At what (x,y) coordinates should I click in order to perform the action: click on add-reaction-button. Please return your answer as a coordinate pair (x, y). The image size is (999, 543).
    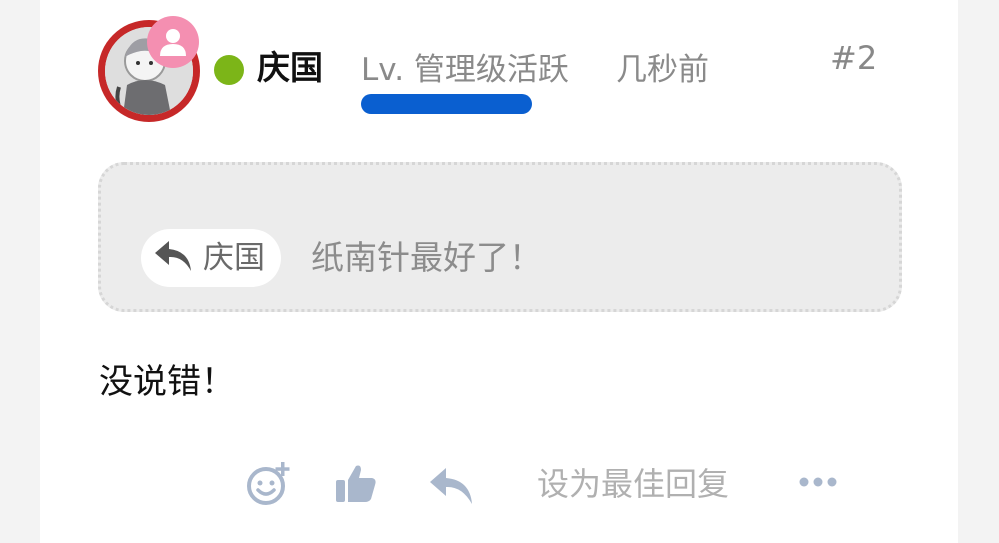
    Looking at the image, I should click on (268, 484).